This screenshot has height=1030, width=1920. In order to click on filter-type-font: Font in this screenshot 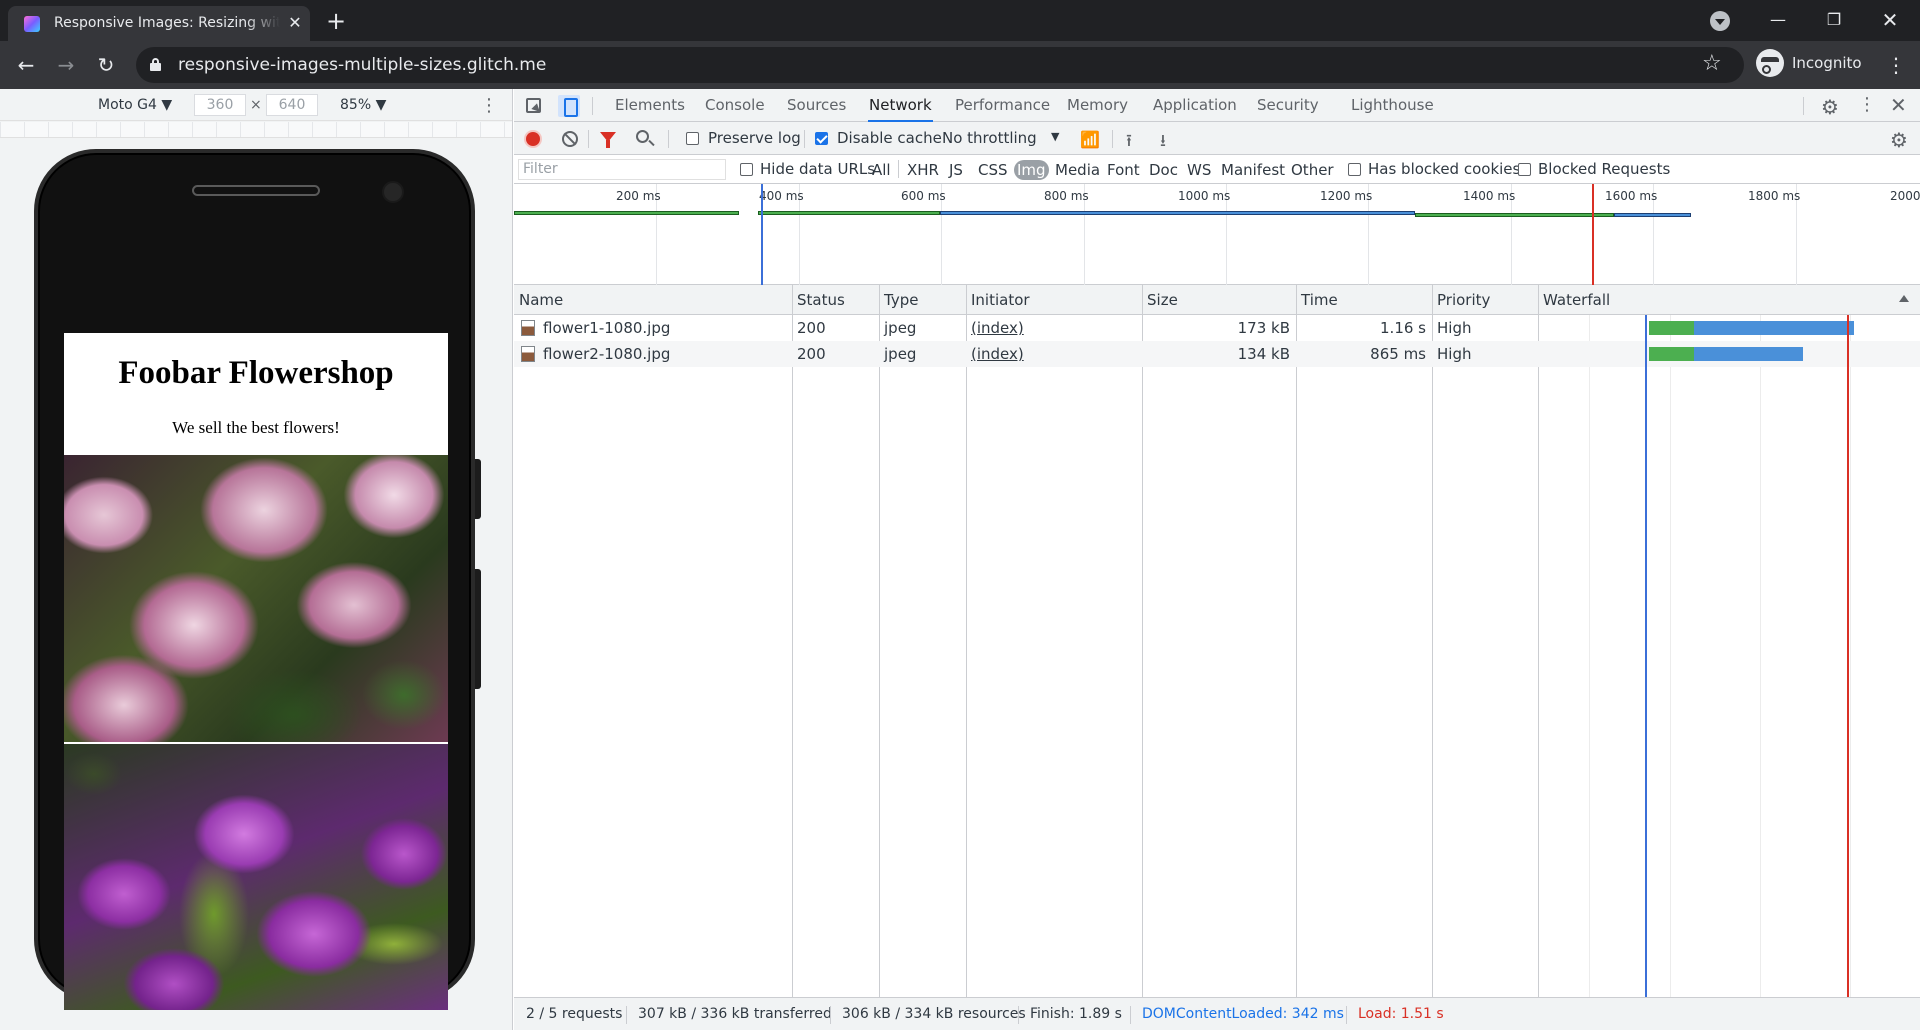, I will do `click(1123, 170)`.